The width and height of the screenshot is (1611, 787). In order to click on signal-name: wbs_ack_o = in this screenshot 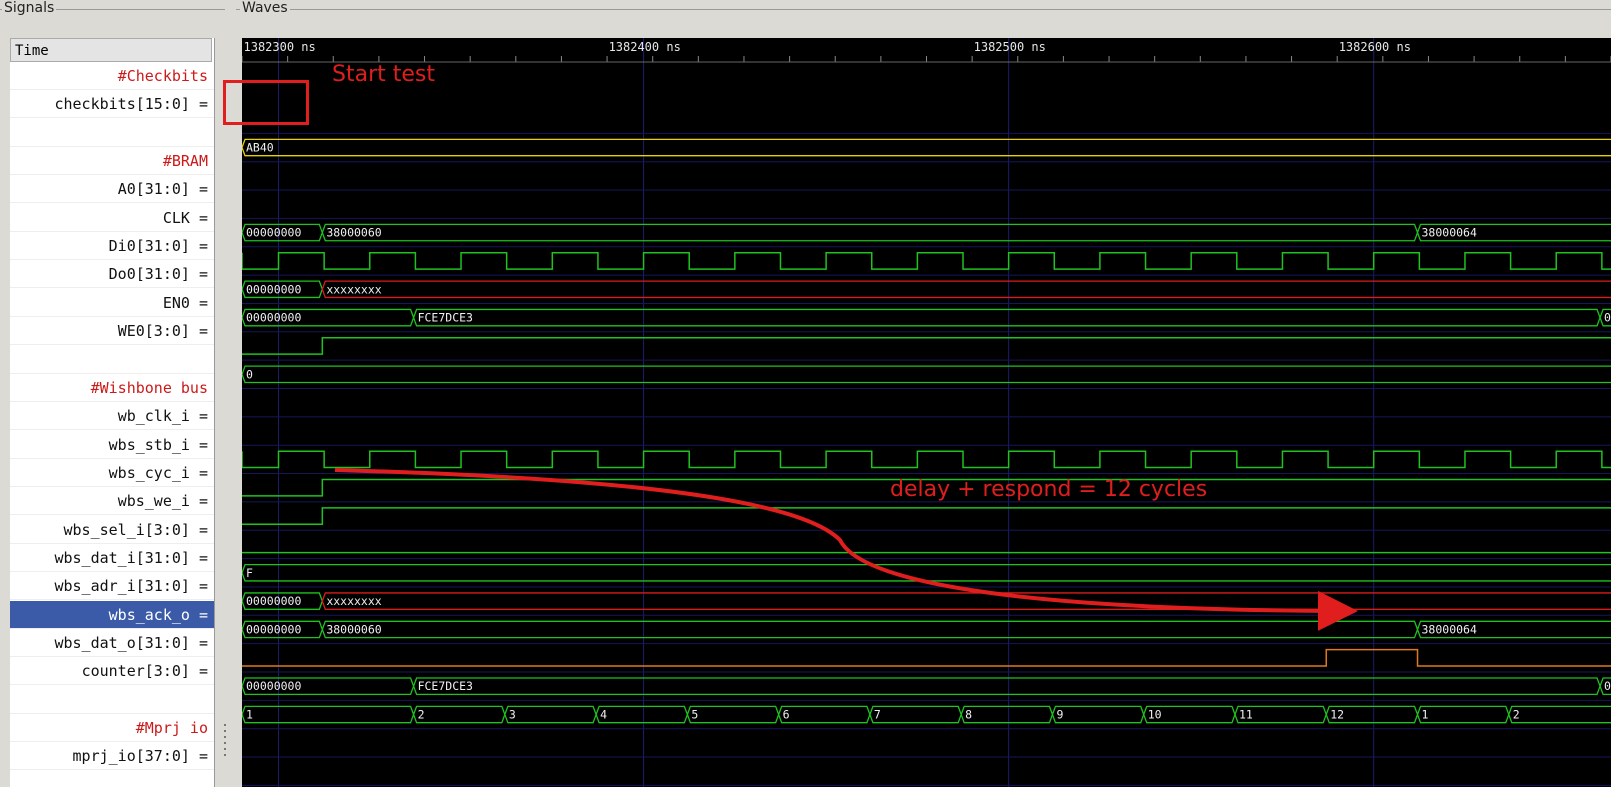, I will do `click(112, 614)`.